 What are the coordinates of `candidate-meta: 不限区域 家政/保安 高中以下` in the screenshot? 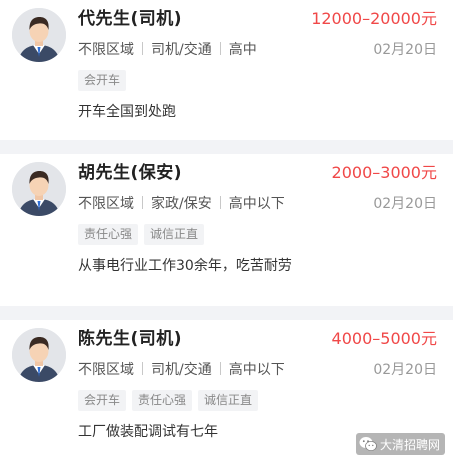 It's located at (181, 204).